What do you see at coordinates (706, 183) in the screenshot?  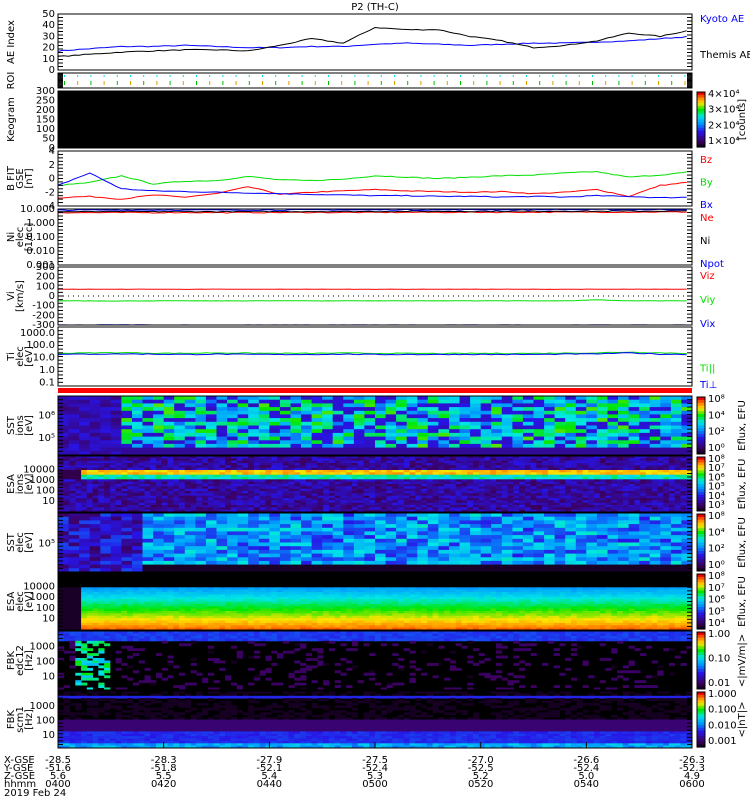 I see `legend-label: By` at bounding box center [706, 183].